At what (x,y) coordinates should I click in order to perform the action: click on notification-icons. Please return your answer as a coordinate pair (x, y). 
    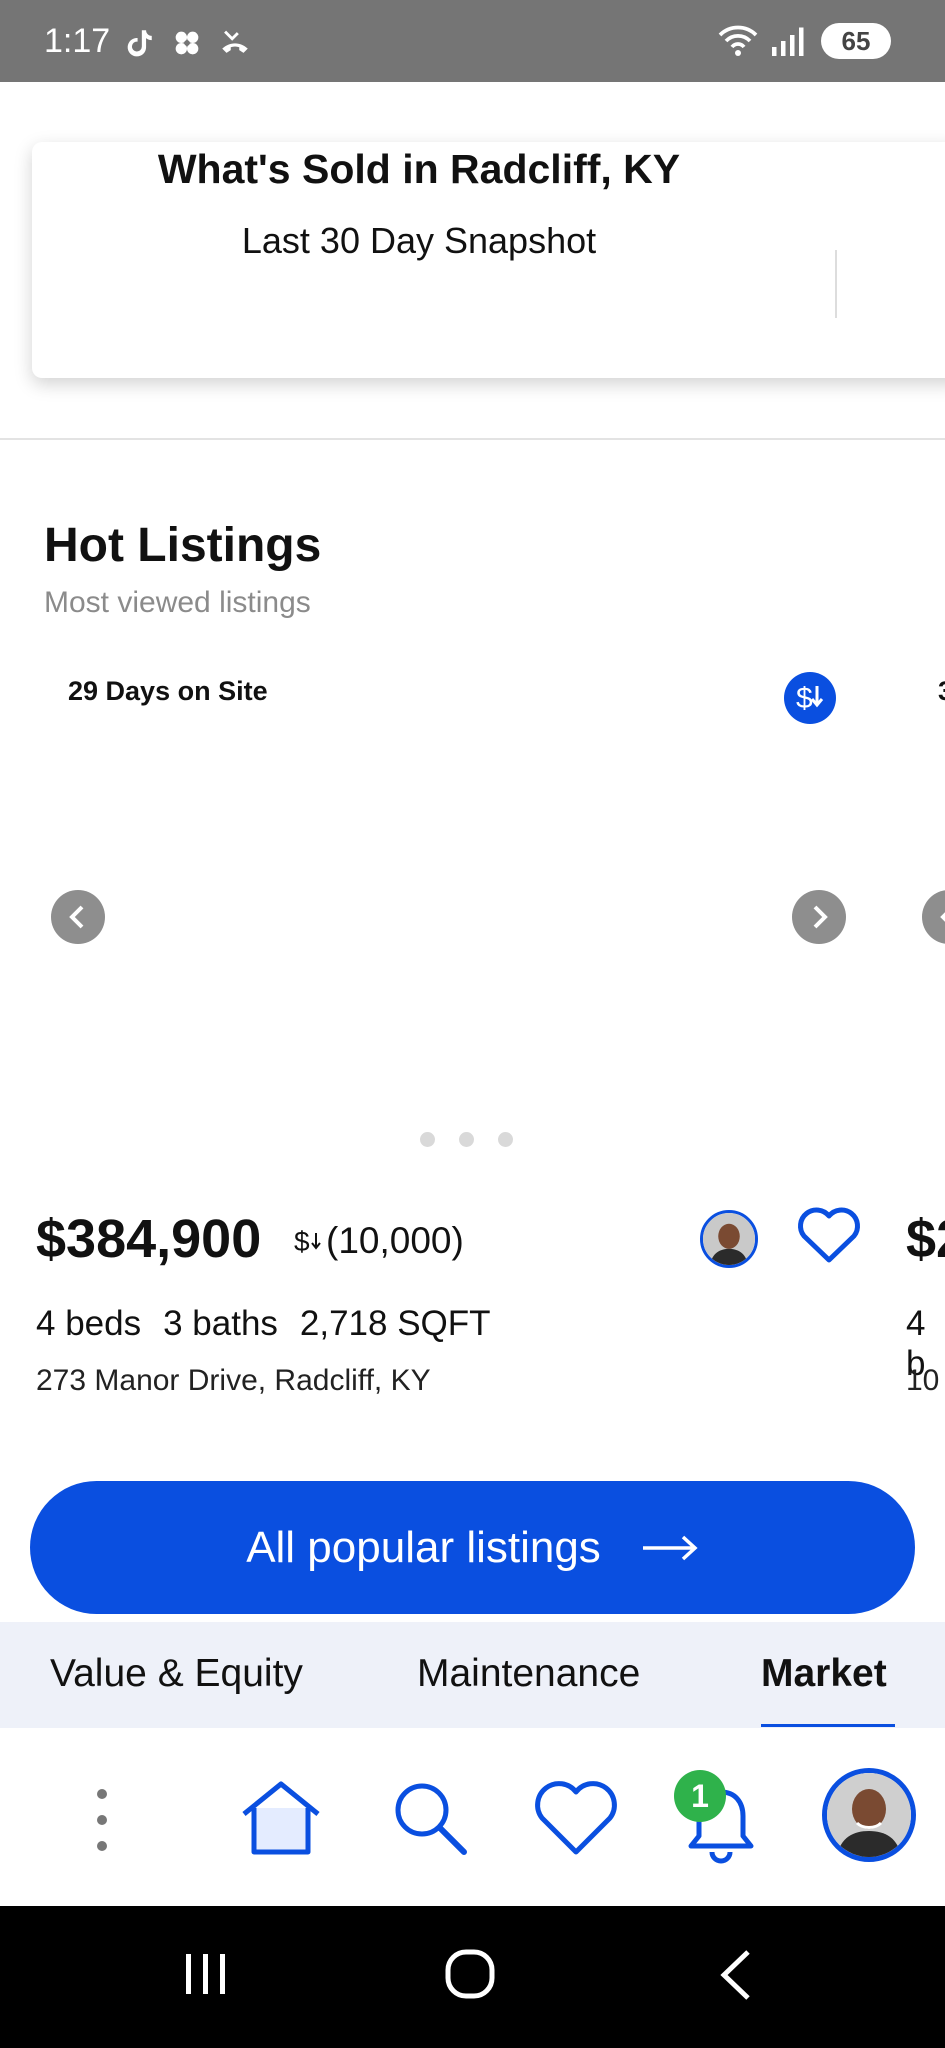
    Looking at the image, I should click on (187, 43).